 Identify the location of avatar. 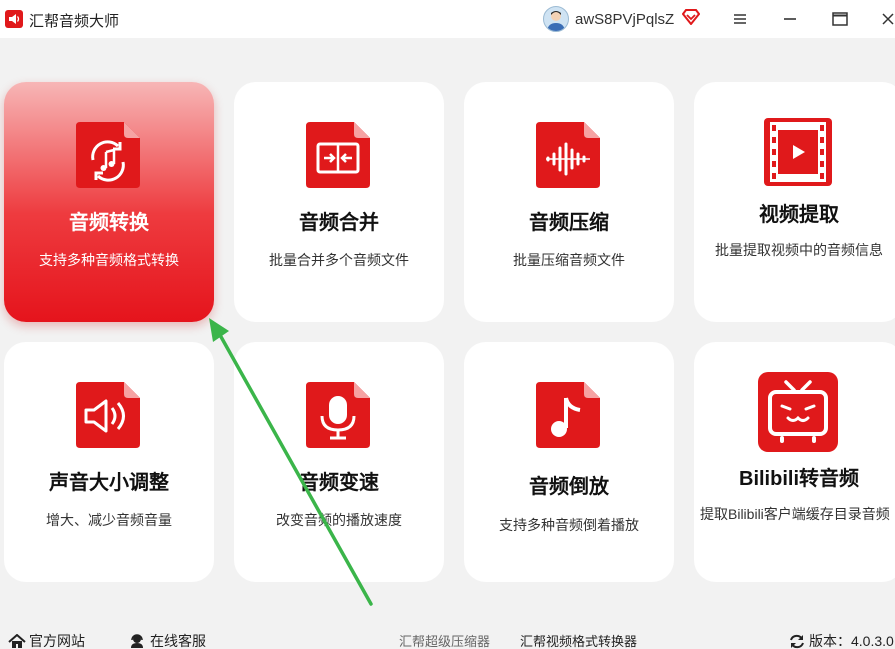
(556, 19).